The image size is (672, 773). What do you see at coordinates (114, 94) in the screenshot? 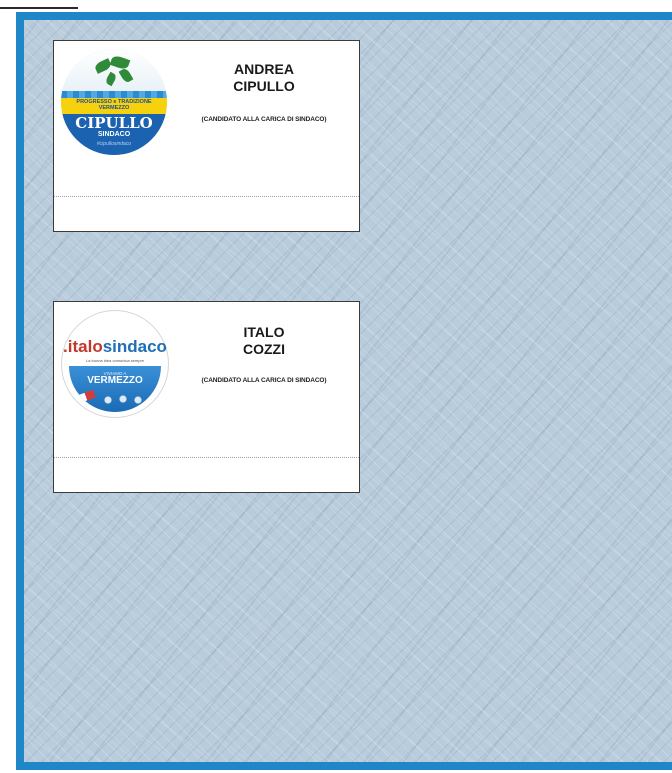
I see `wave-band` at bounding box center [114, 94].